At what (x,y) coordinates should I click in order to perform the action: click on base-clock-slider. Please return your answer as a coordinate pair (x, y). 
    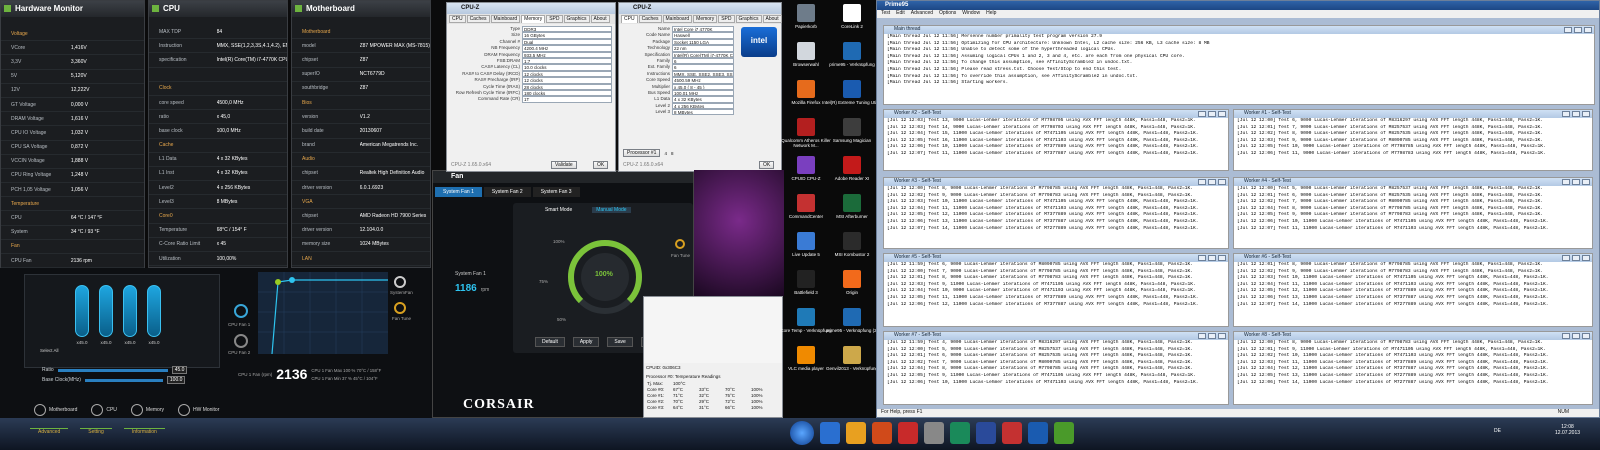
    Looking at the image, I should click on (123, 380).